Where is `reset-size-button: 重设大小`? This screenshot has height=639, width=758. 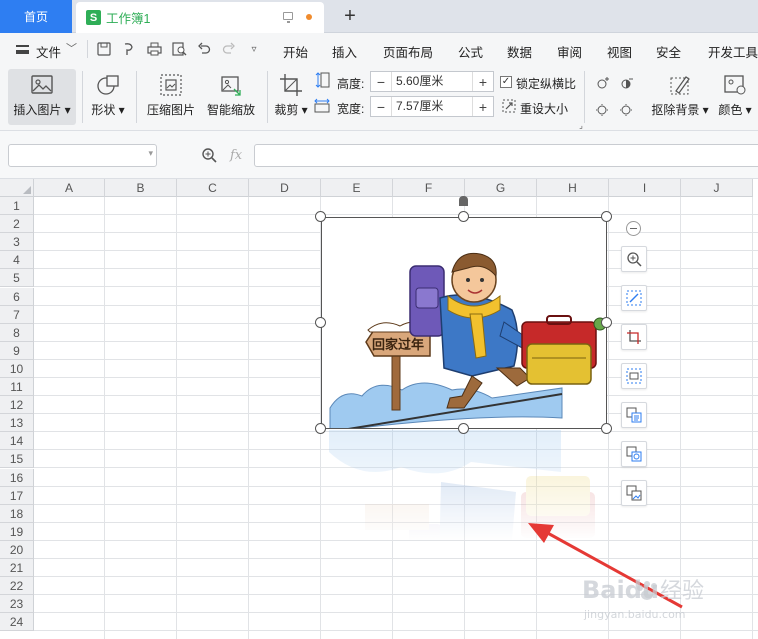
reset-size-button: 重设大小 is located at coordinates (544, 108).